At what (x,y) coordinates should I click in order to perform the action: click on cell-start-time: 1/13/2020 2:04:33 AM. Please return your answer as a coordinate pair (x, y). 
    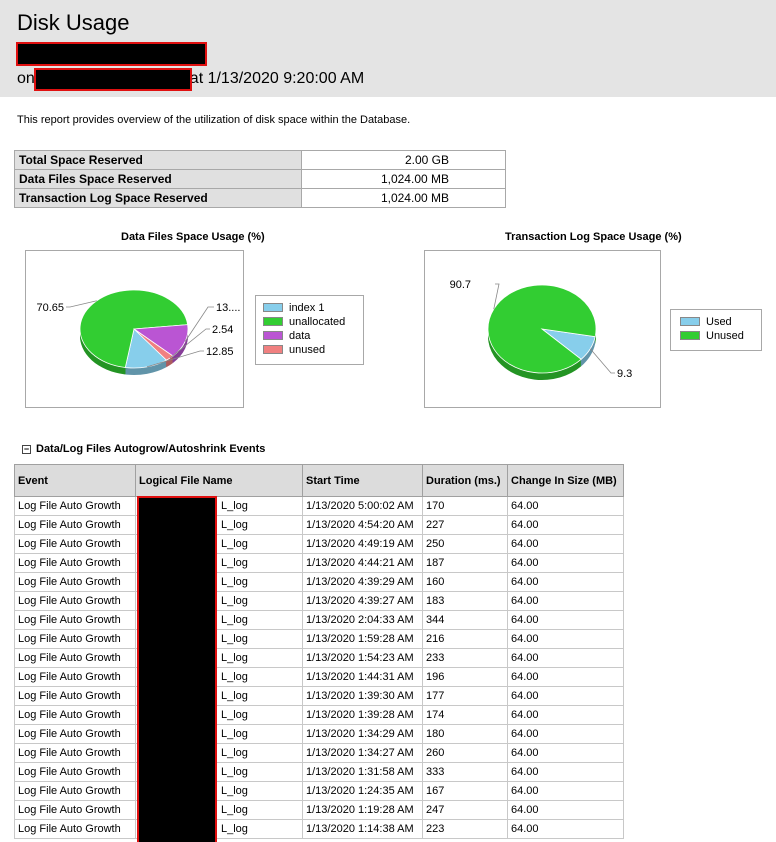
    Looking at the image, I should click on (362, 620).